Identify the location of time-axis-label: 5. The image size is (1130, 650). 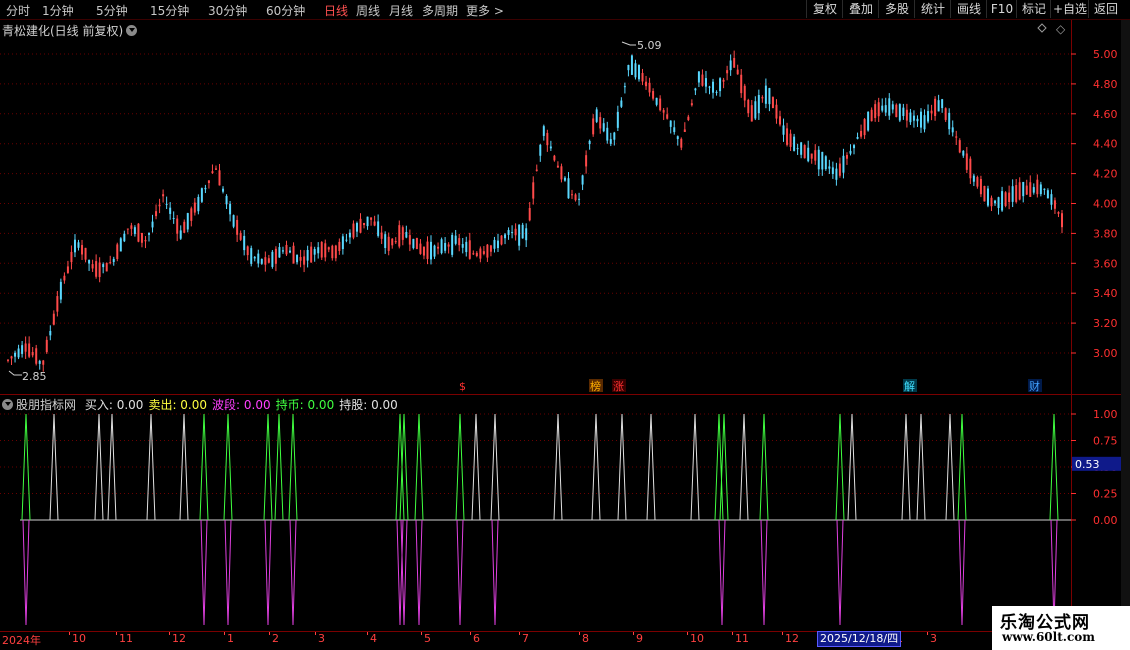
(427, 638).